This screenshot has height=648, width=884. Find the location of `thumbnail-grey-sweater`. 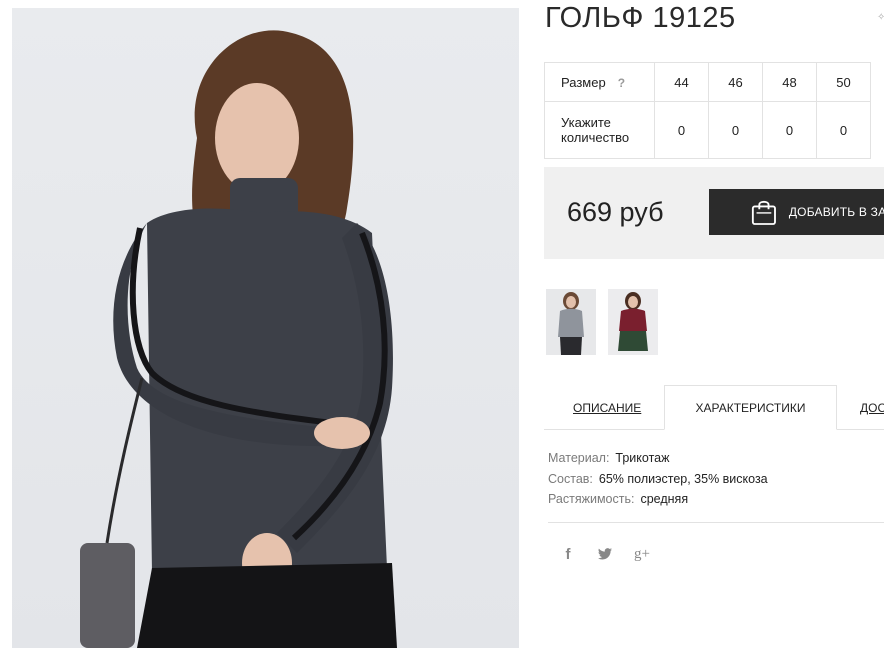

thumbnail-grey-sweater is located at coordinates (571, 322).